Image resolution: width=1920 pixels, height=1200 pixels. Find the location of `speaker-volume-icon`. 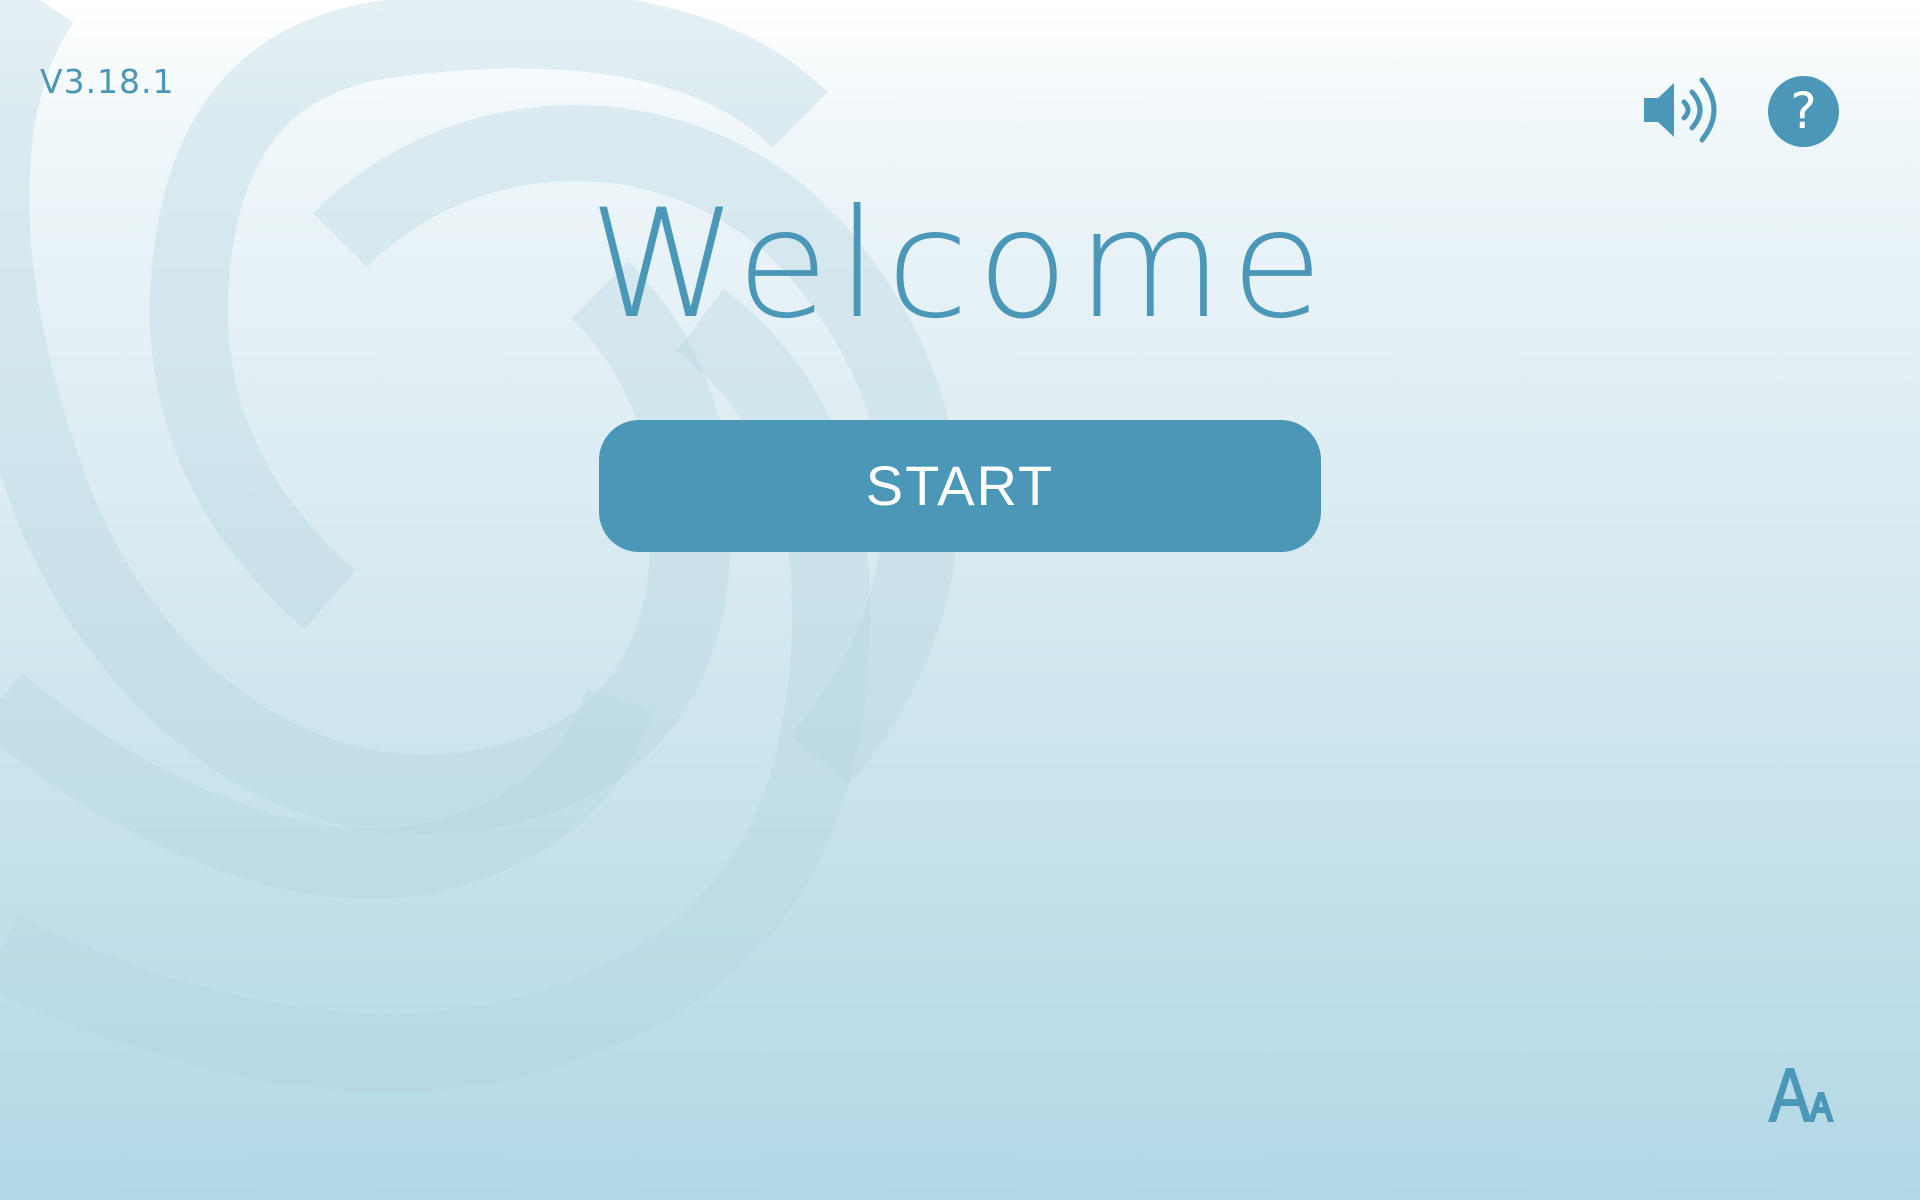

speaker-volume-icon is located at coordinates (1680, 110).